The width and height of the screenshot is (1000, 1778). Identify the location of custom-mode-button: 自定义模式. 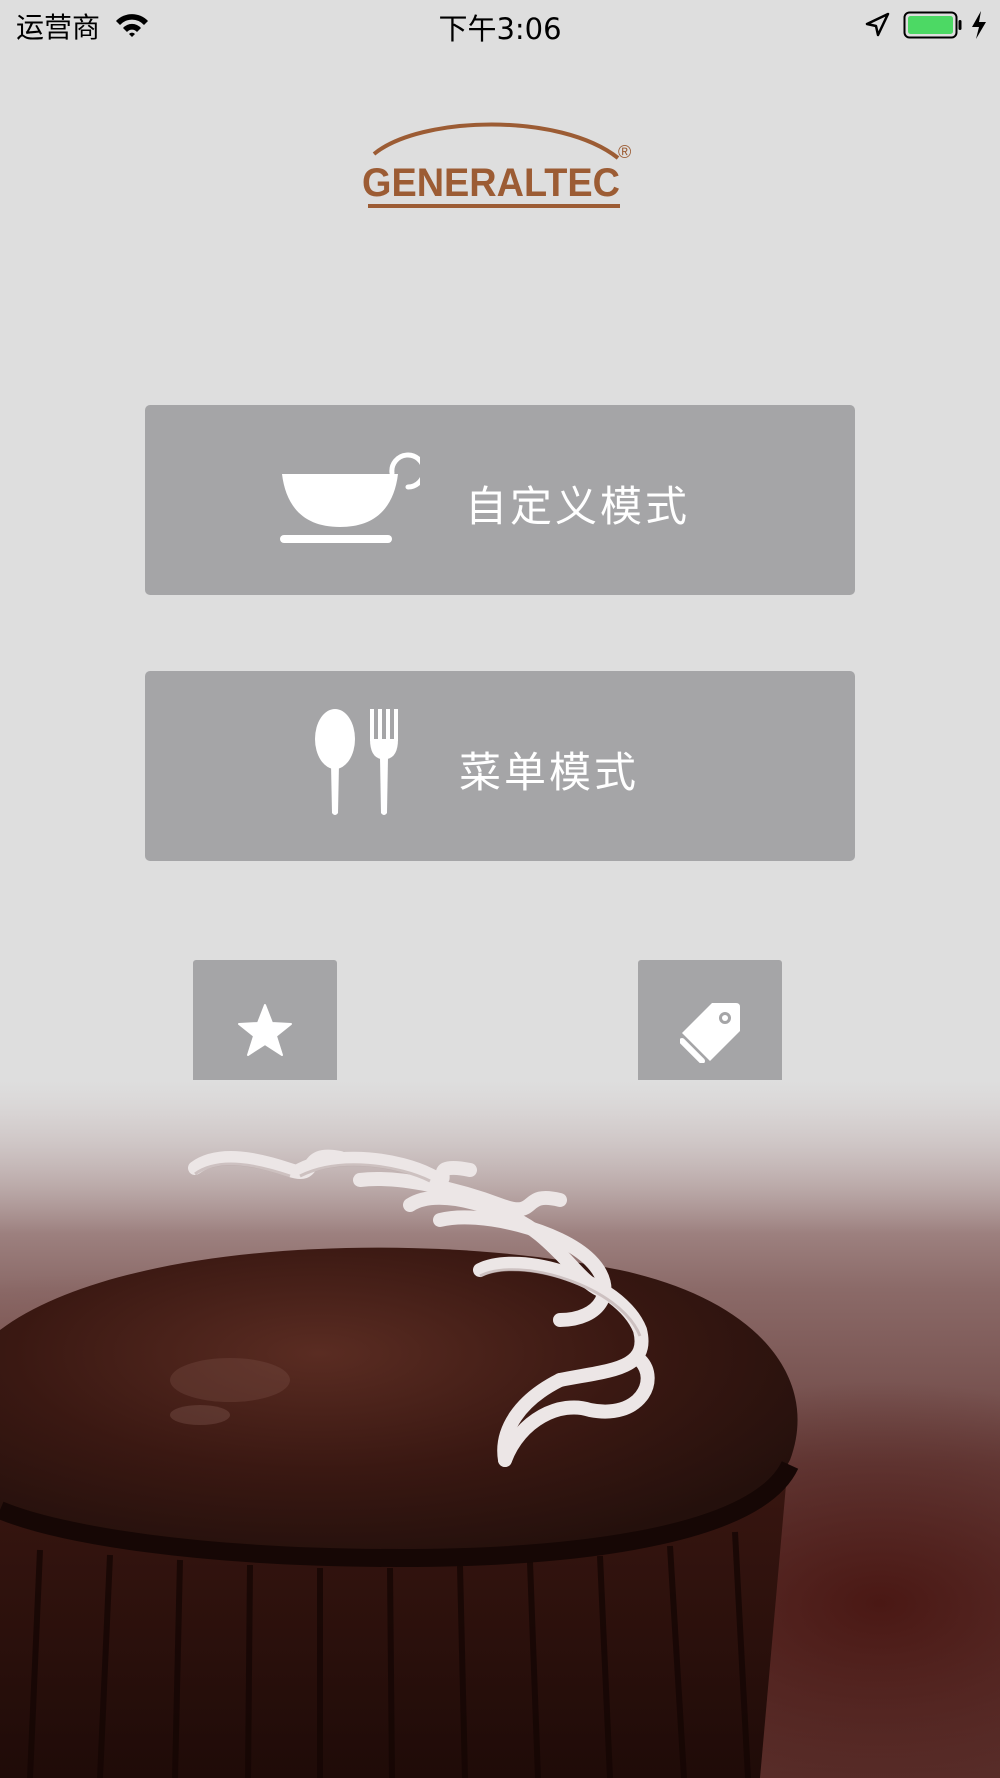
(500, 500).